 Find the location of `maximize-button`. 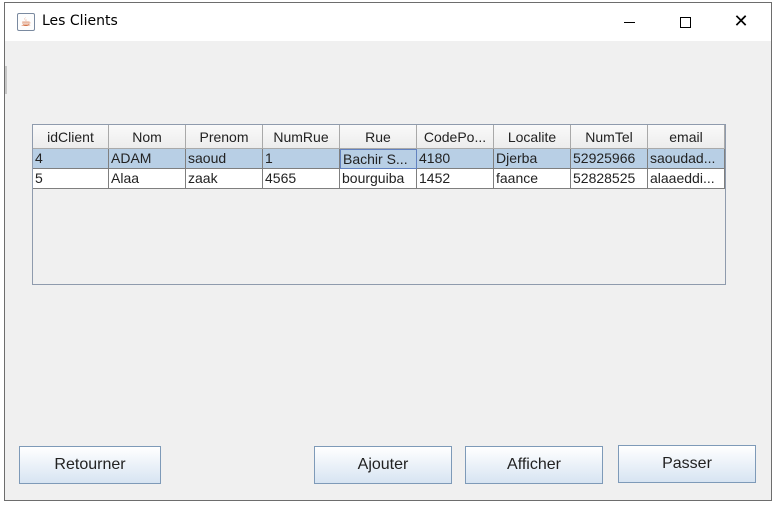

maximize-button is located at coordinates (685, 22).